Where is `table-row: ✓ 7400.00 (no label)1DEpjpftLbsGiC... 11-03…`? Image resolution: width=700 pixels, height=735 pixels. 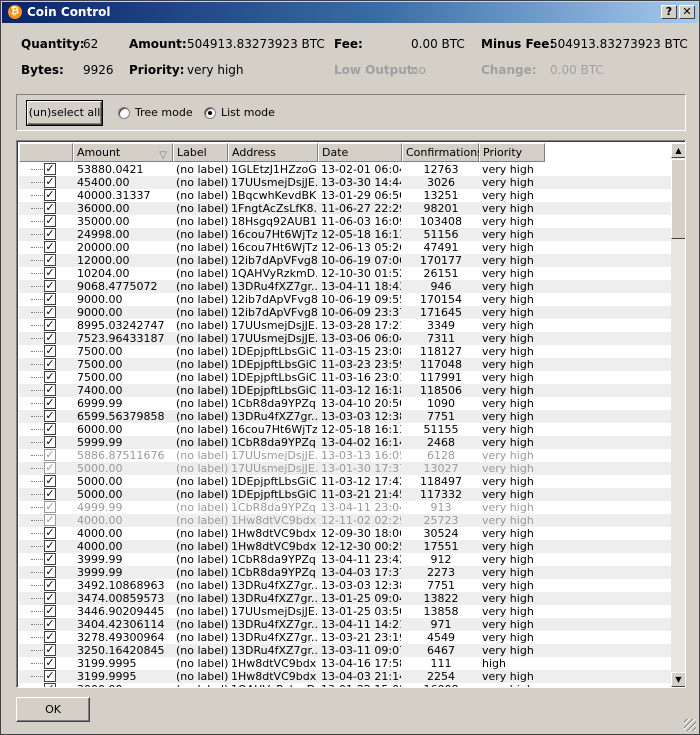
table-row: ✓ 7400.00 (no label)1DEpjpftLbsGiC... 11-03… is located at coordinates (345, 390).